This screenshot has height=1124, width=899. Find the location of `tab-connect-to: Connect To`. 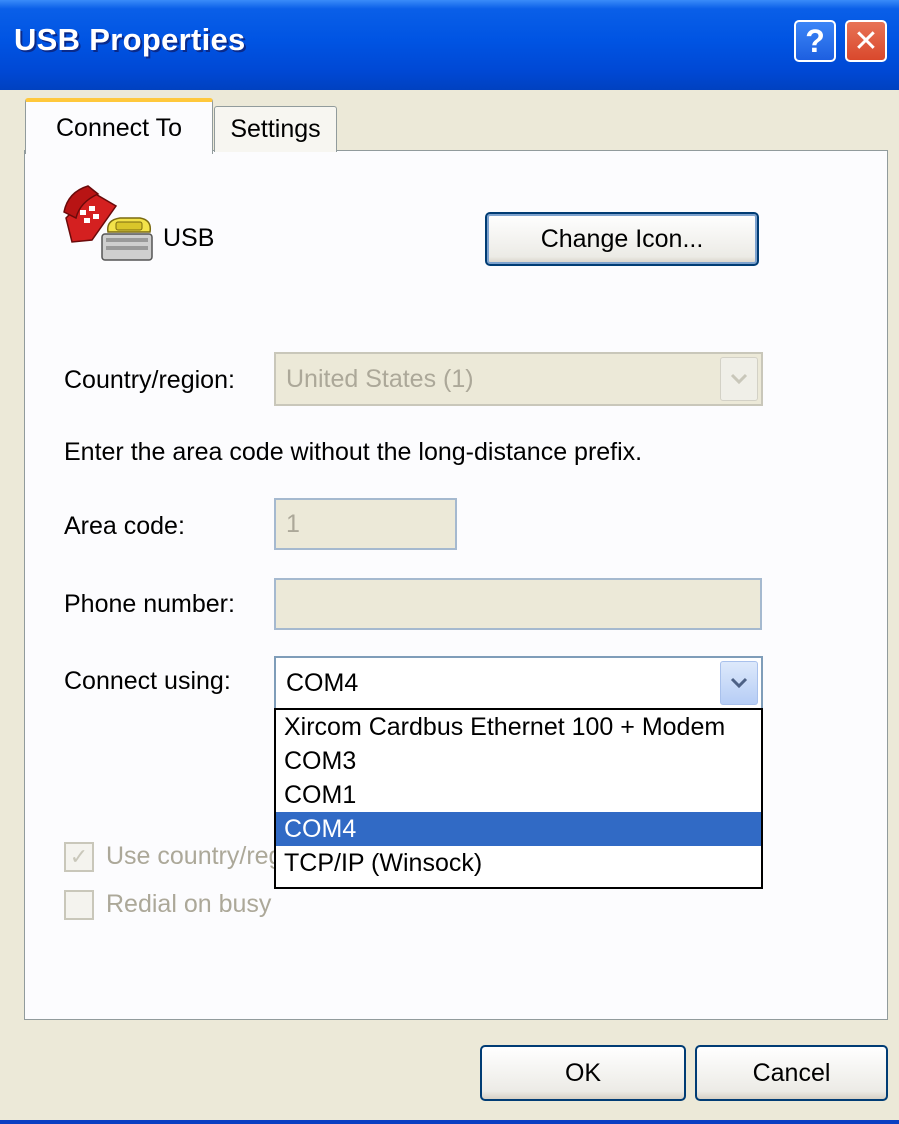

tab-connect-to: Connect To is located at coordinates (119, 126).